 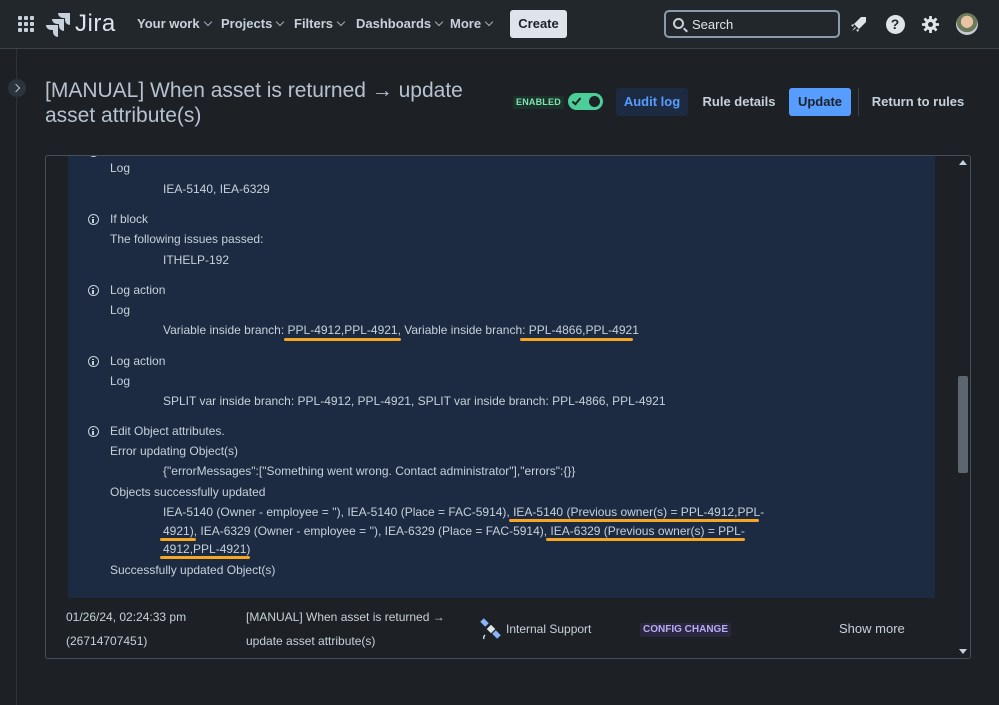 I want to click on log-line: Objects successfully updated, so click(x=188, y=492).